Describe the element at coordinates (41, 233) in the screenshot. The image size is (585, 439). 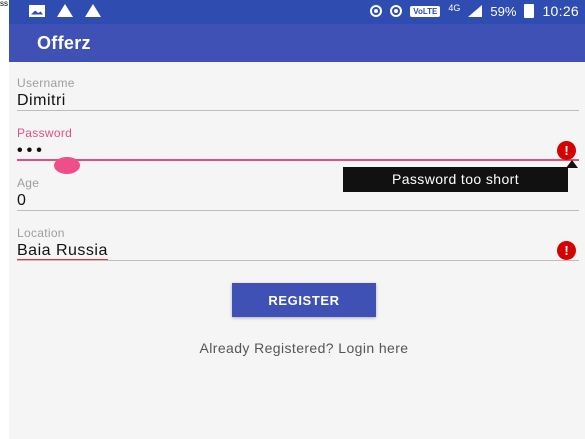
I see `location-label: Location` at that location.